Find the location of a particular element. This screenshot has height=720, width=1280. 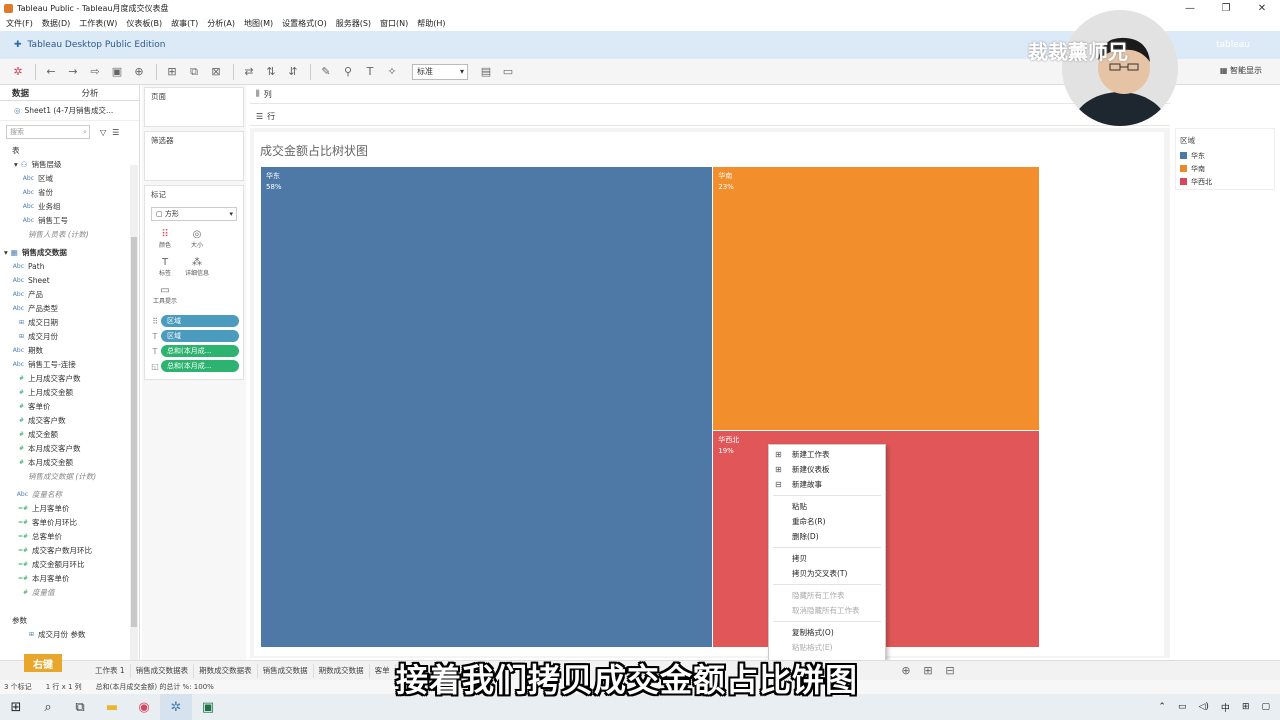

data-field: # 本月成交客户数 is located at coordinates (69, 448).